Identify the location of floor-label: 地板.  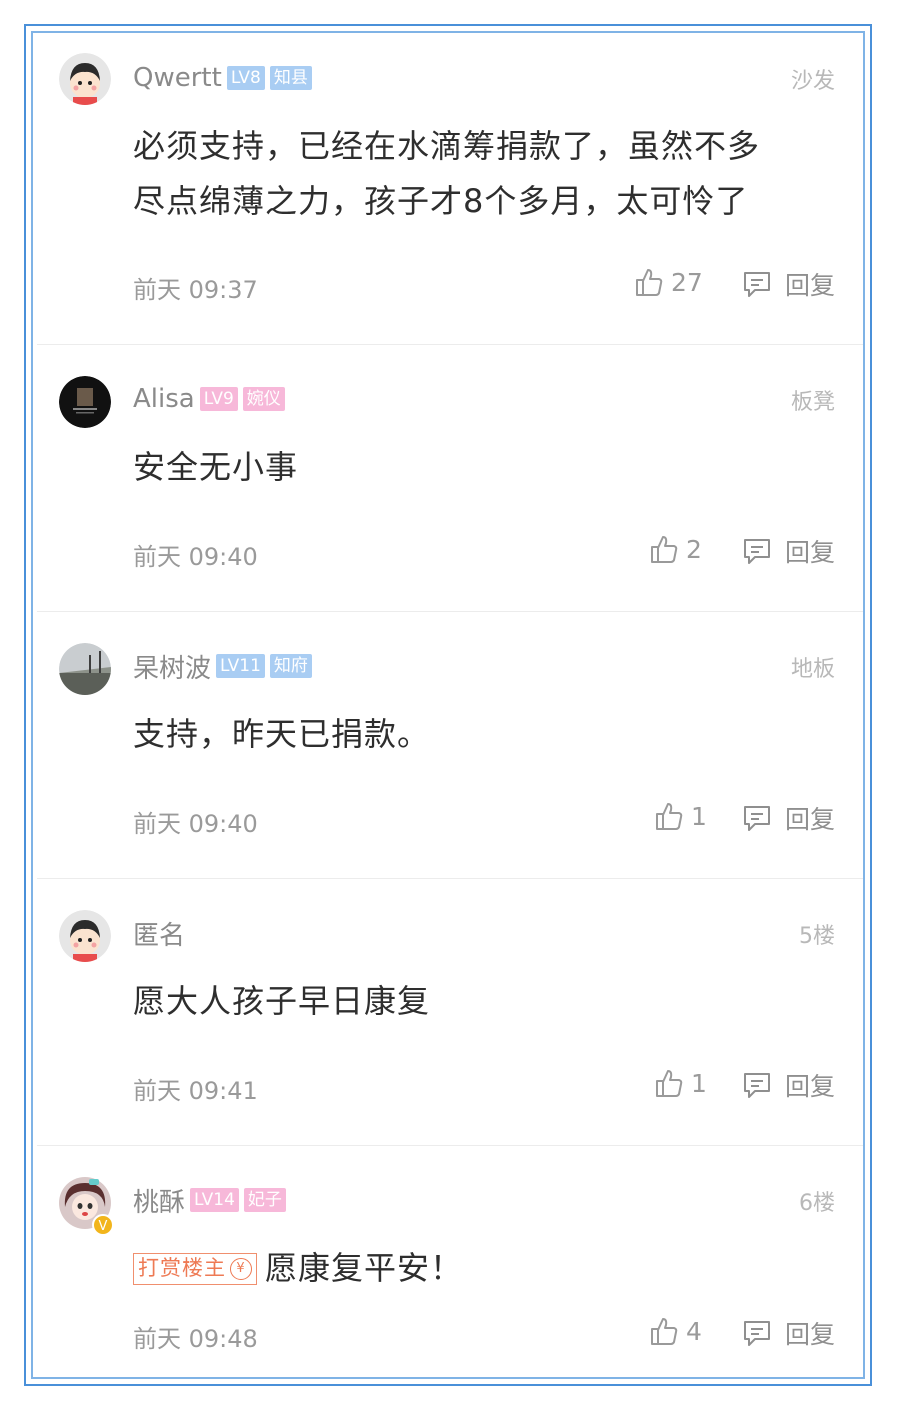
(812, 669).